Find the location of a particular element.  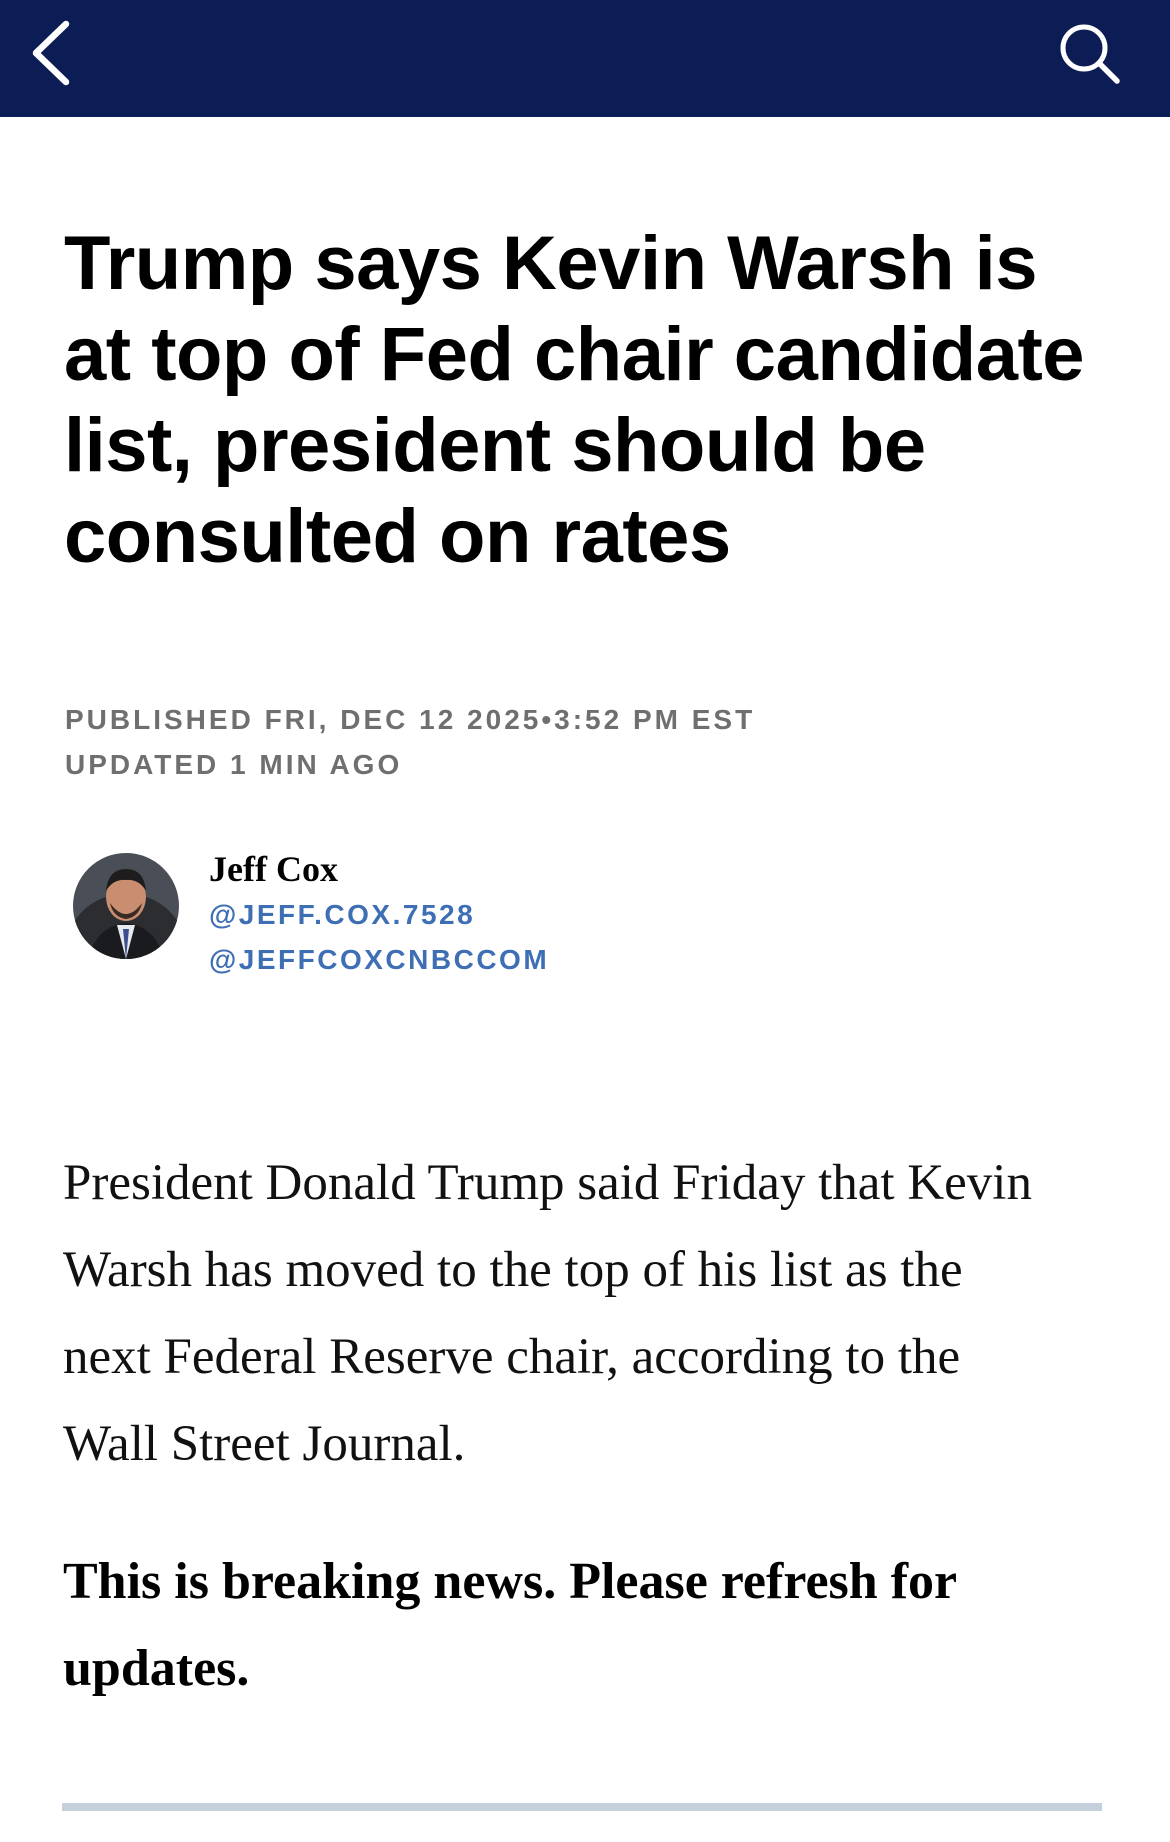

search-icon is located at coordinates (1090, 54).